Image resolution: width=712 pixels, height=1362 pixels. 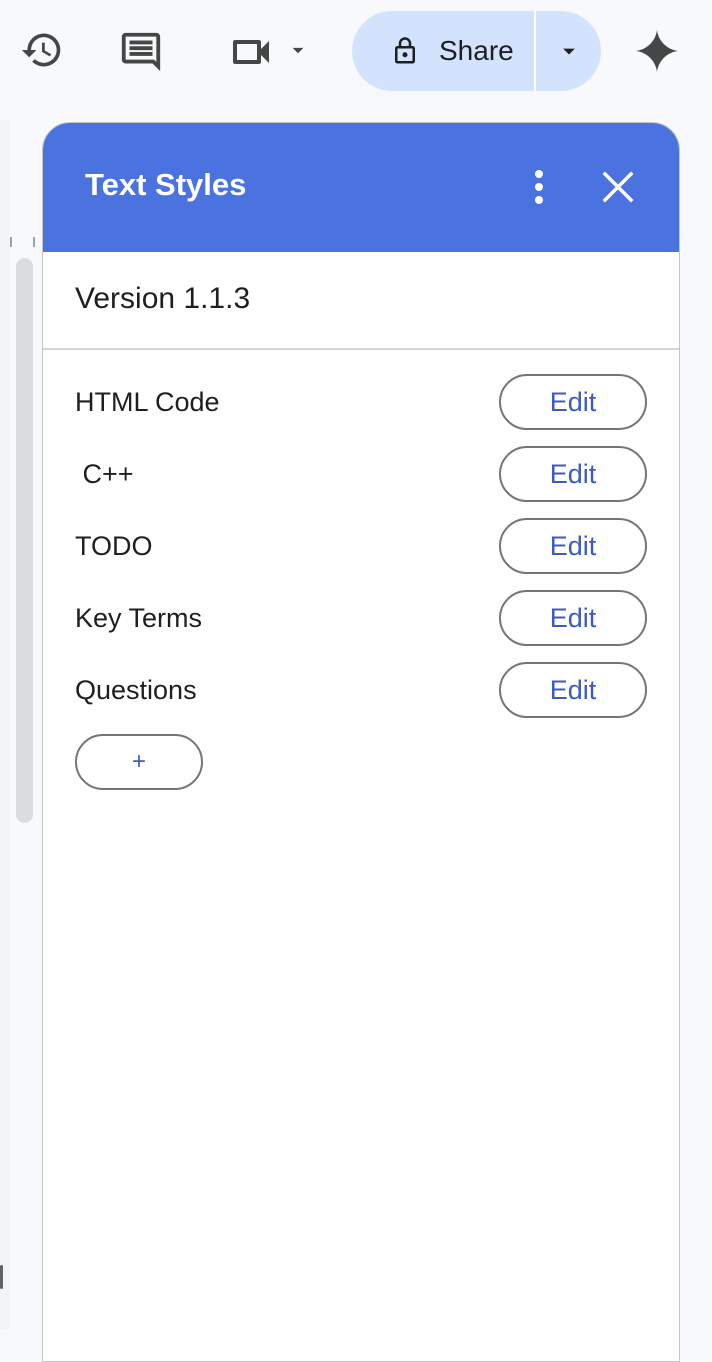 I want to click on document-edge, so click(x=5, y=724).